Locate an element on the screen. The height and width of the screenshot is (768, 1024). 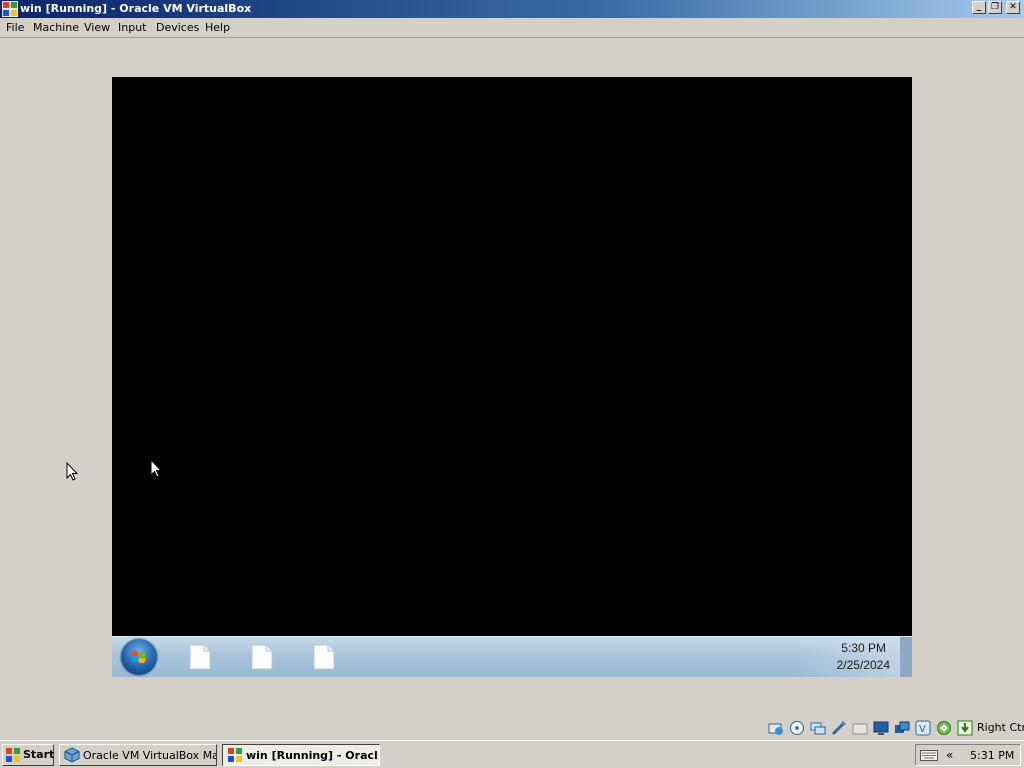
windows-flag-icon is located at coordinates (138, 657).